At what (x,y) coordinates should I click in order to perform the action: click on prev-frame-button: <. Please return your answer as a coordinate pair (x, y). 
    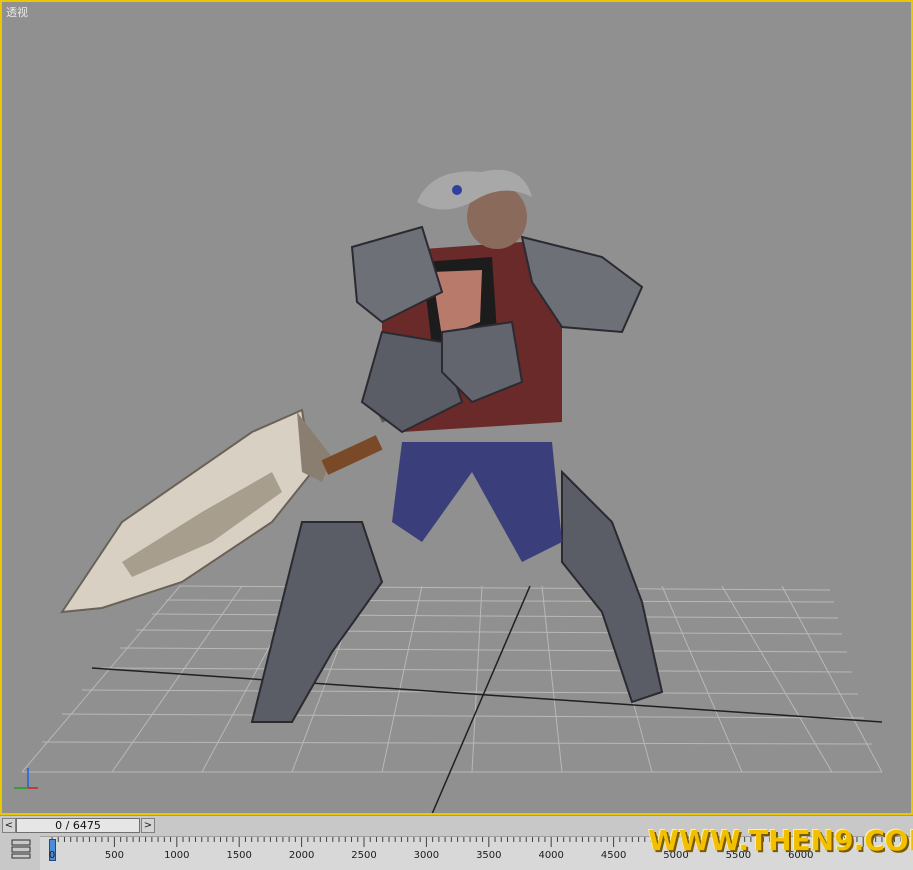
    Looking at the image, I should click on (9, 825).